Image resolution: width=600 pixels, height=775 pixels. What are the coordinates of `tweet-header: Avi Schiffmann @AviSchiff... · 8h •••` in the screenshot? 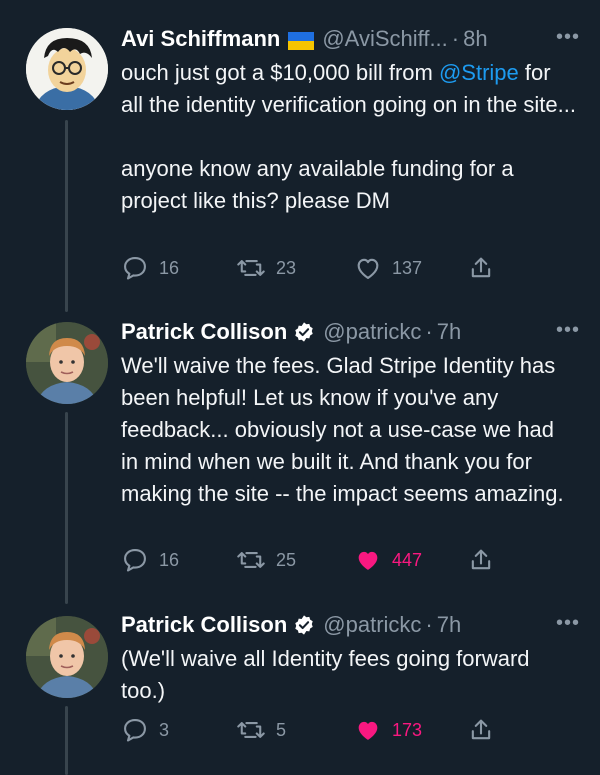 It's located at (350, 39).